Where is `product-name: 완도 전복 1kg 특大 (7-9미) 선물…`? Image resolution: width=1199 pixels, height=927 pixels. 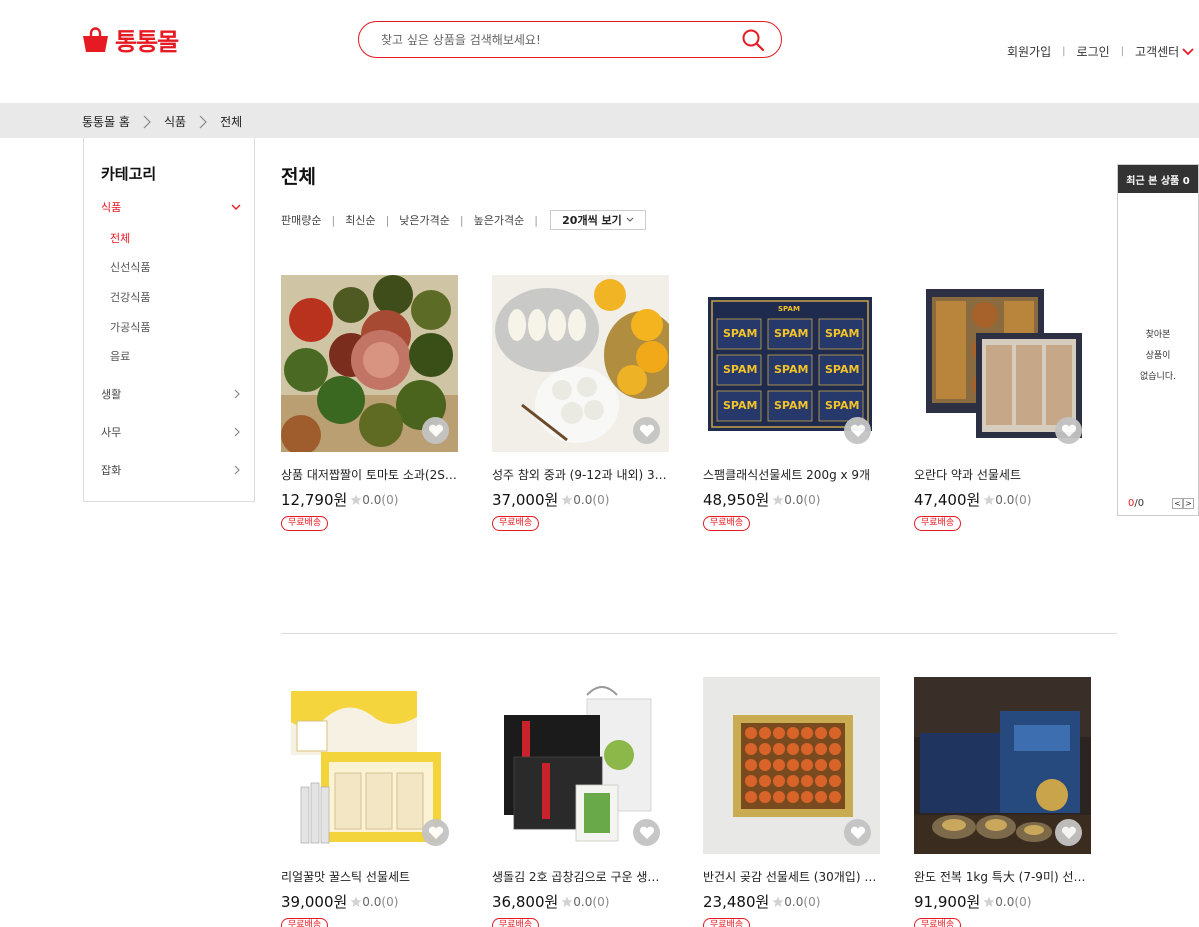
product-name: 완도 전복 1kg 특大 (7-9미) 선물… is located at coordinates (1002, 876).